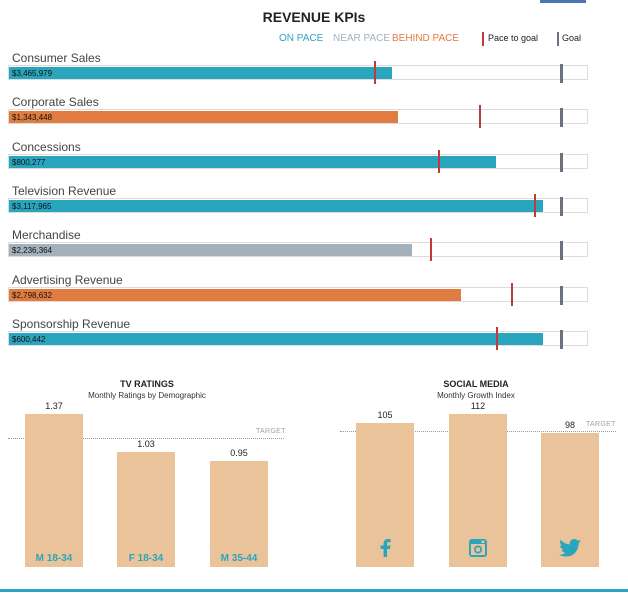  What do you see at coordinates (252, 162) in the screenshot?
I see `kpi-value-bar: $800,277` at bounding box center [252, 162].